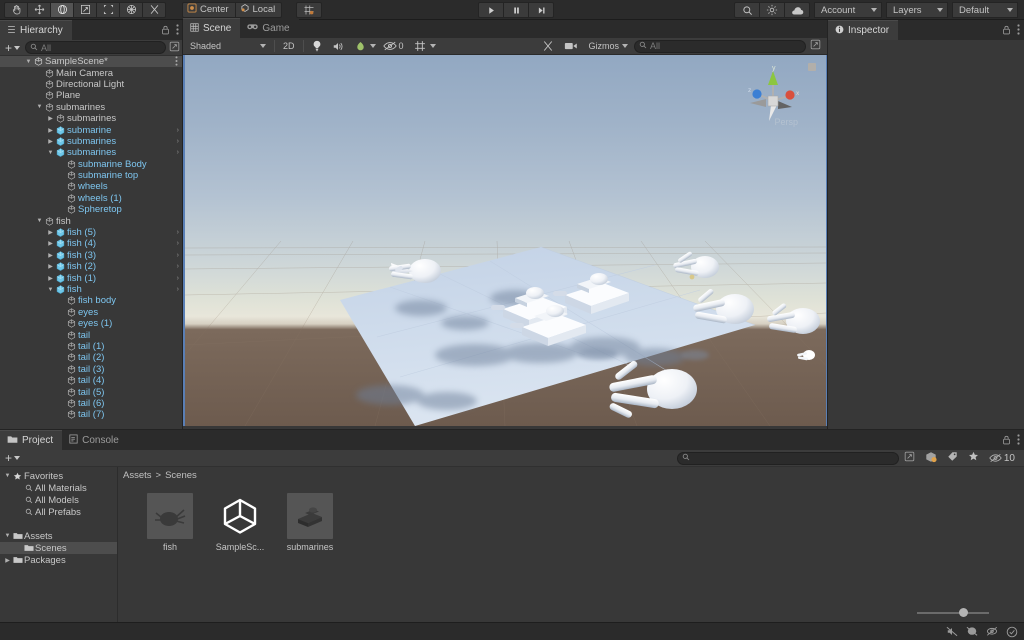 Image resolution: width=1024 pixels, height=640 pixels. I want to click on check-circle-icon, so click(1012, 632).